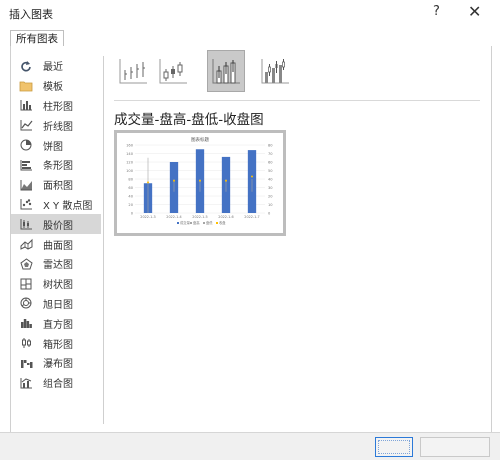  I want to click on column-chart-icon, so click(26, 105).